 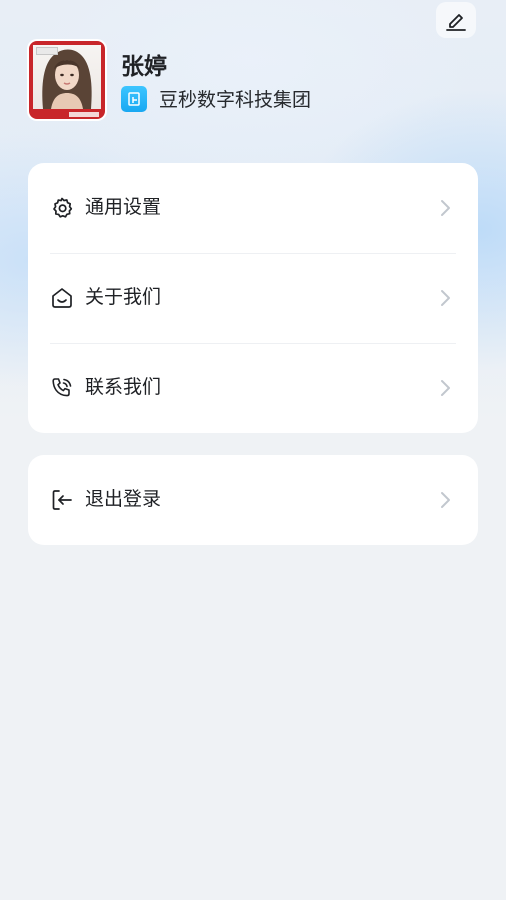 What do you see at coordinates (62, 387) in the screenshot?
I see `phone-call-icon` at bounding box center [62, 387].